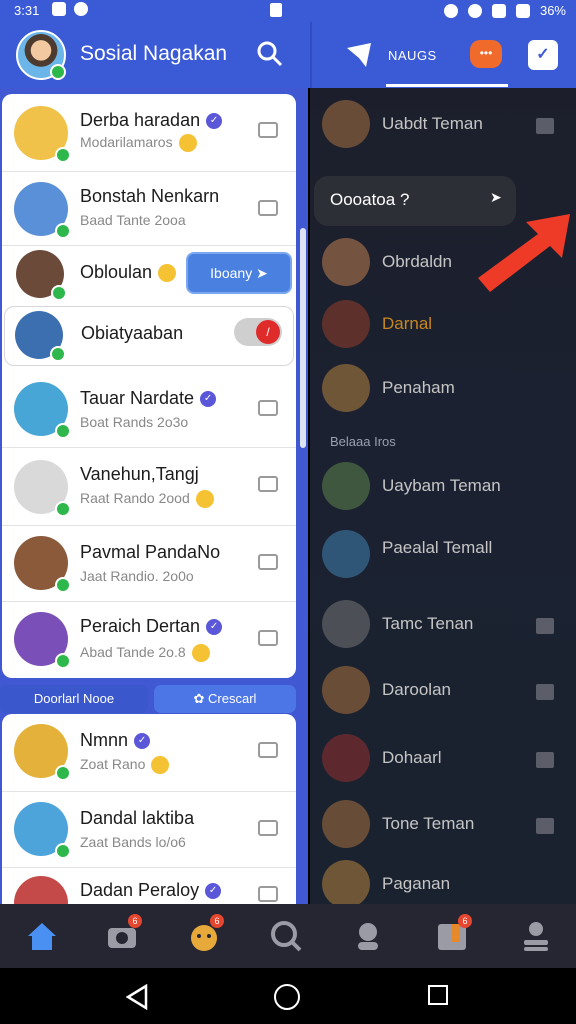  I want to click on back-icon, so click(137, 997).